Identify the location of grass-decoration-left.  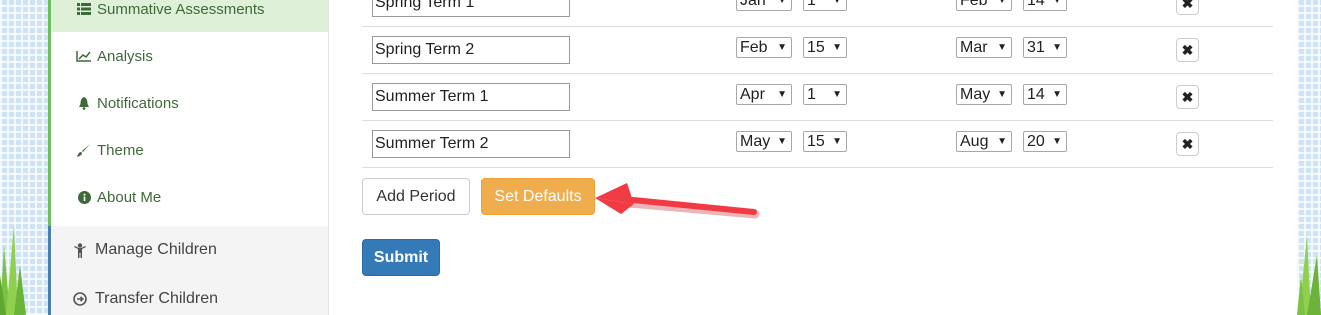
(13, 270).